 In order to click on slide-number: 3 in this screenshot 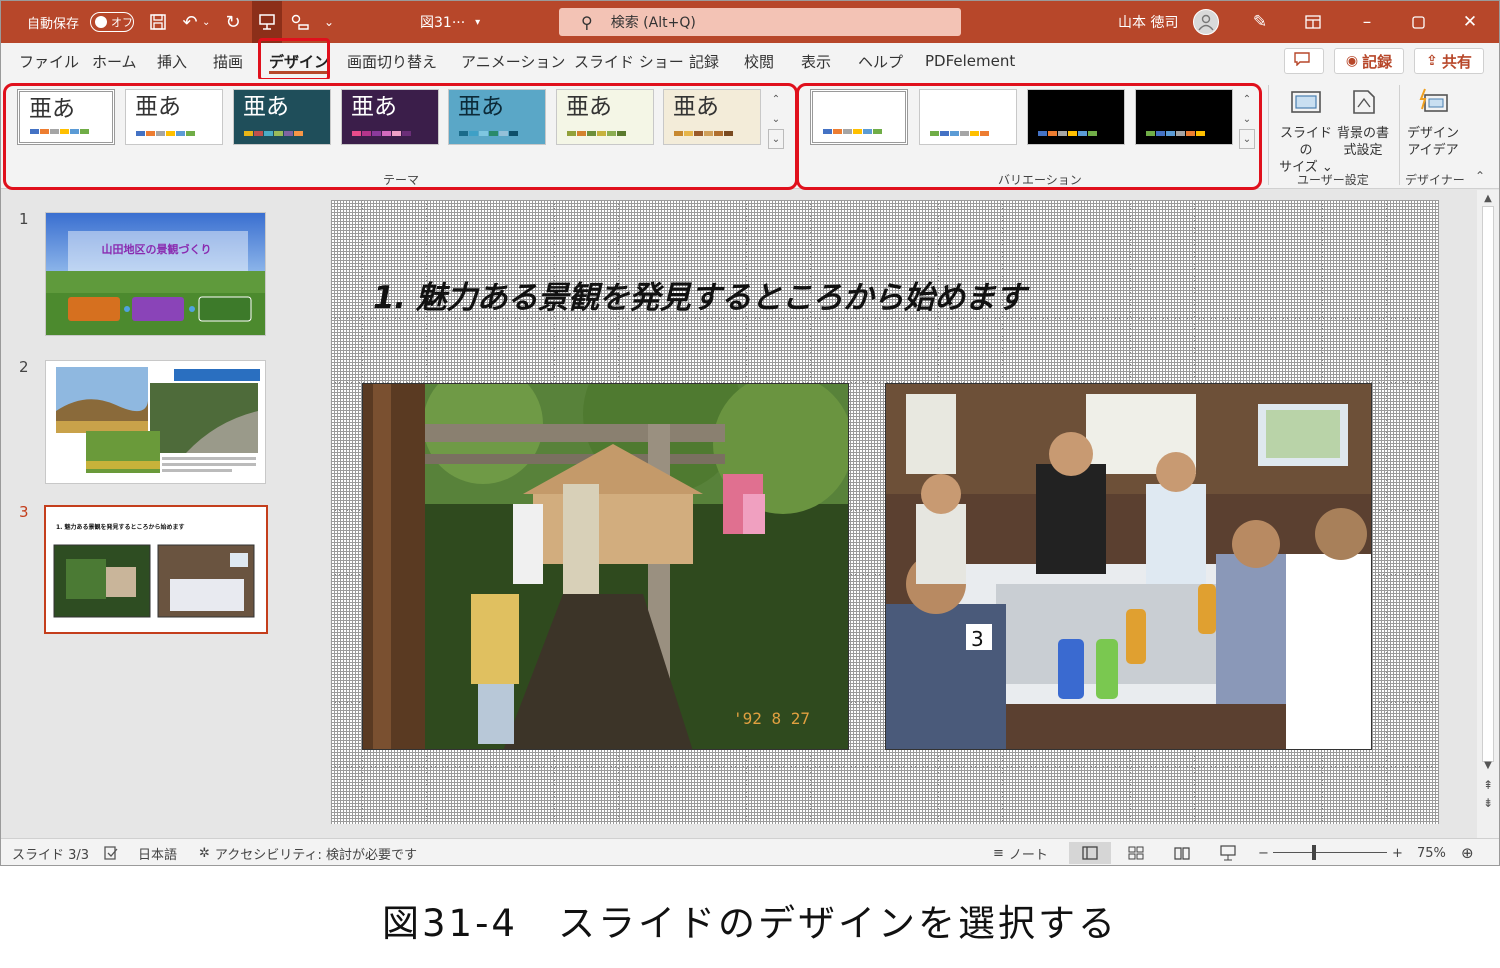, I will do `click(24, 512)`.